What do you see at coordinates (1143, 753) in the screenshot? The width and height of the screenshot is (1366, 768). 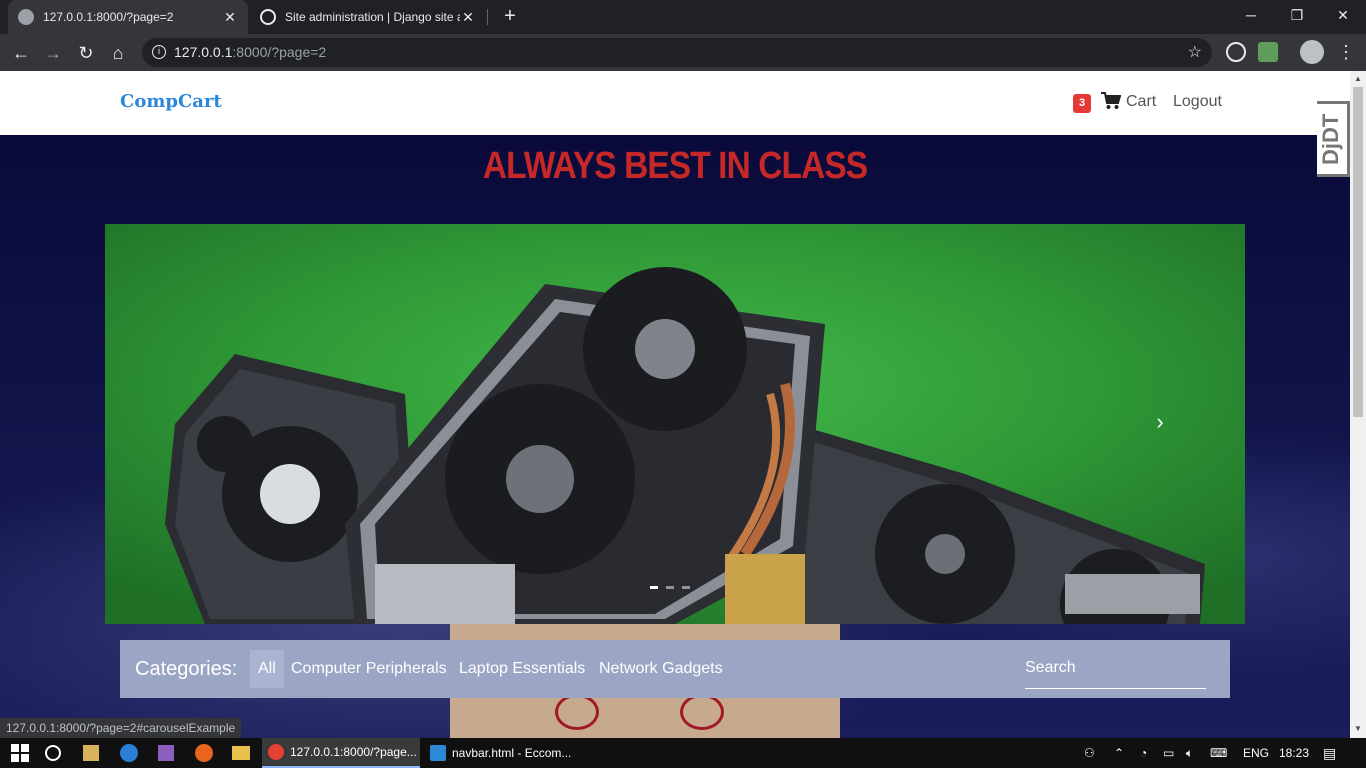 I see `wifi-icon: ◔` at bounding box center [1143, 753].